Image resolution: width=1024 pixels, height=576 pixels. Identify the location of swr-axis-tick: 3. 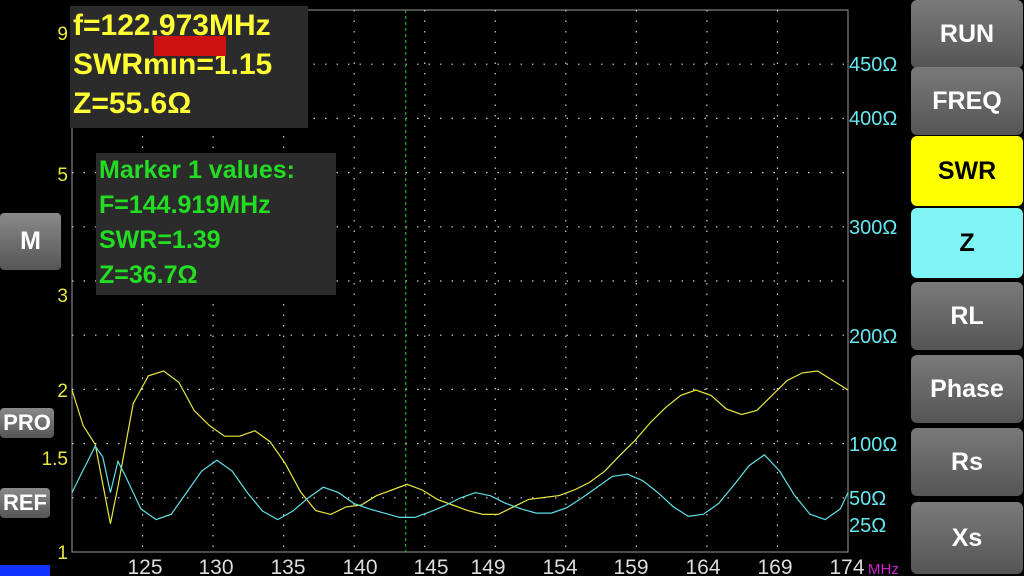
(62, 296).